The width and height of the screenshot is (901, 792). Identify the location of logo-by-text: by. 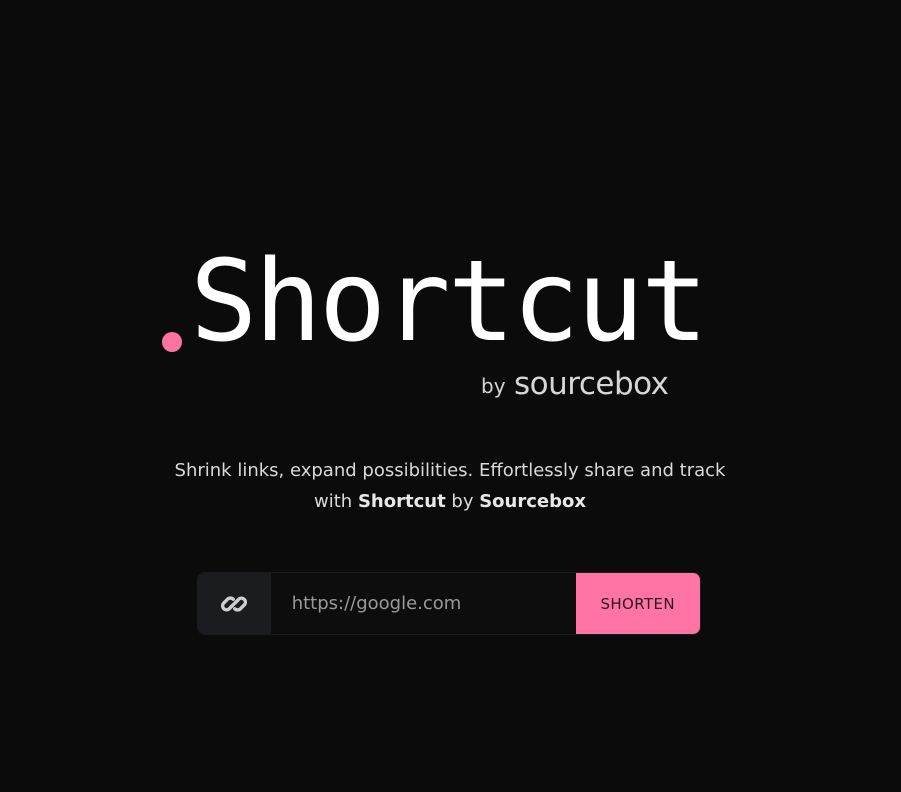
(493, 386).